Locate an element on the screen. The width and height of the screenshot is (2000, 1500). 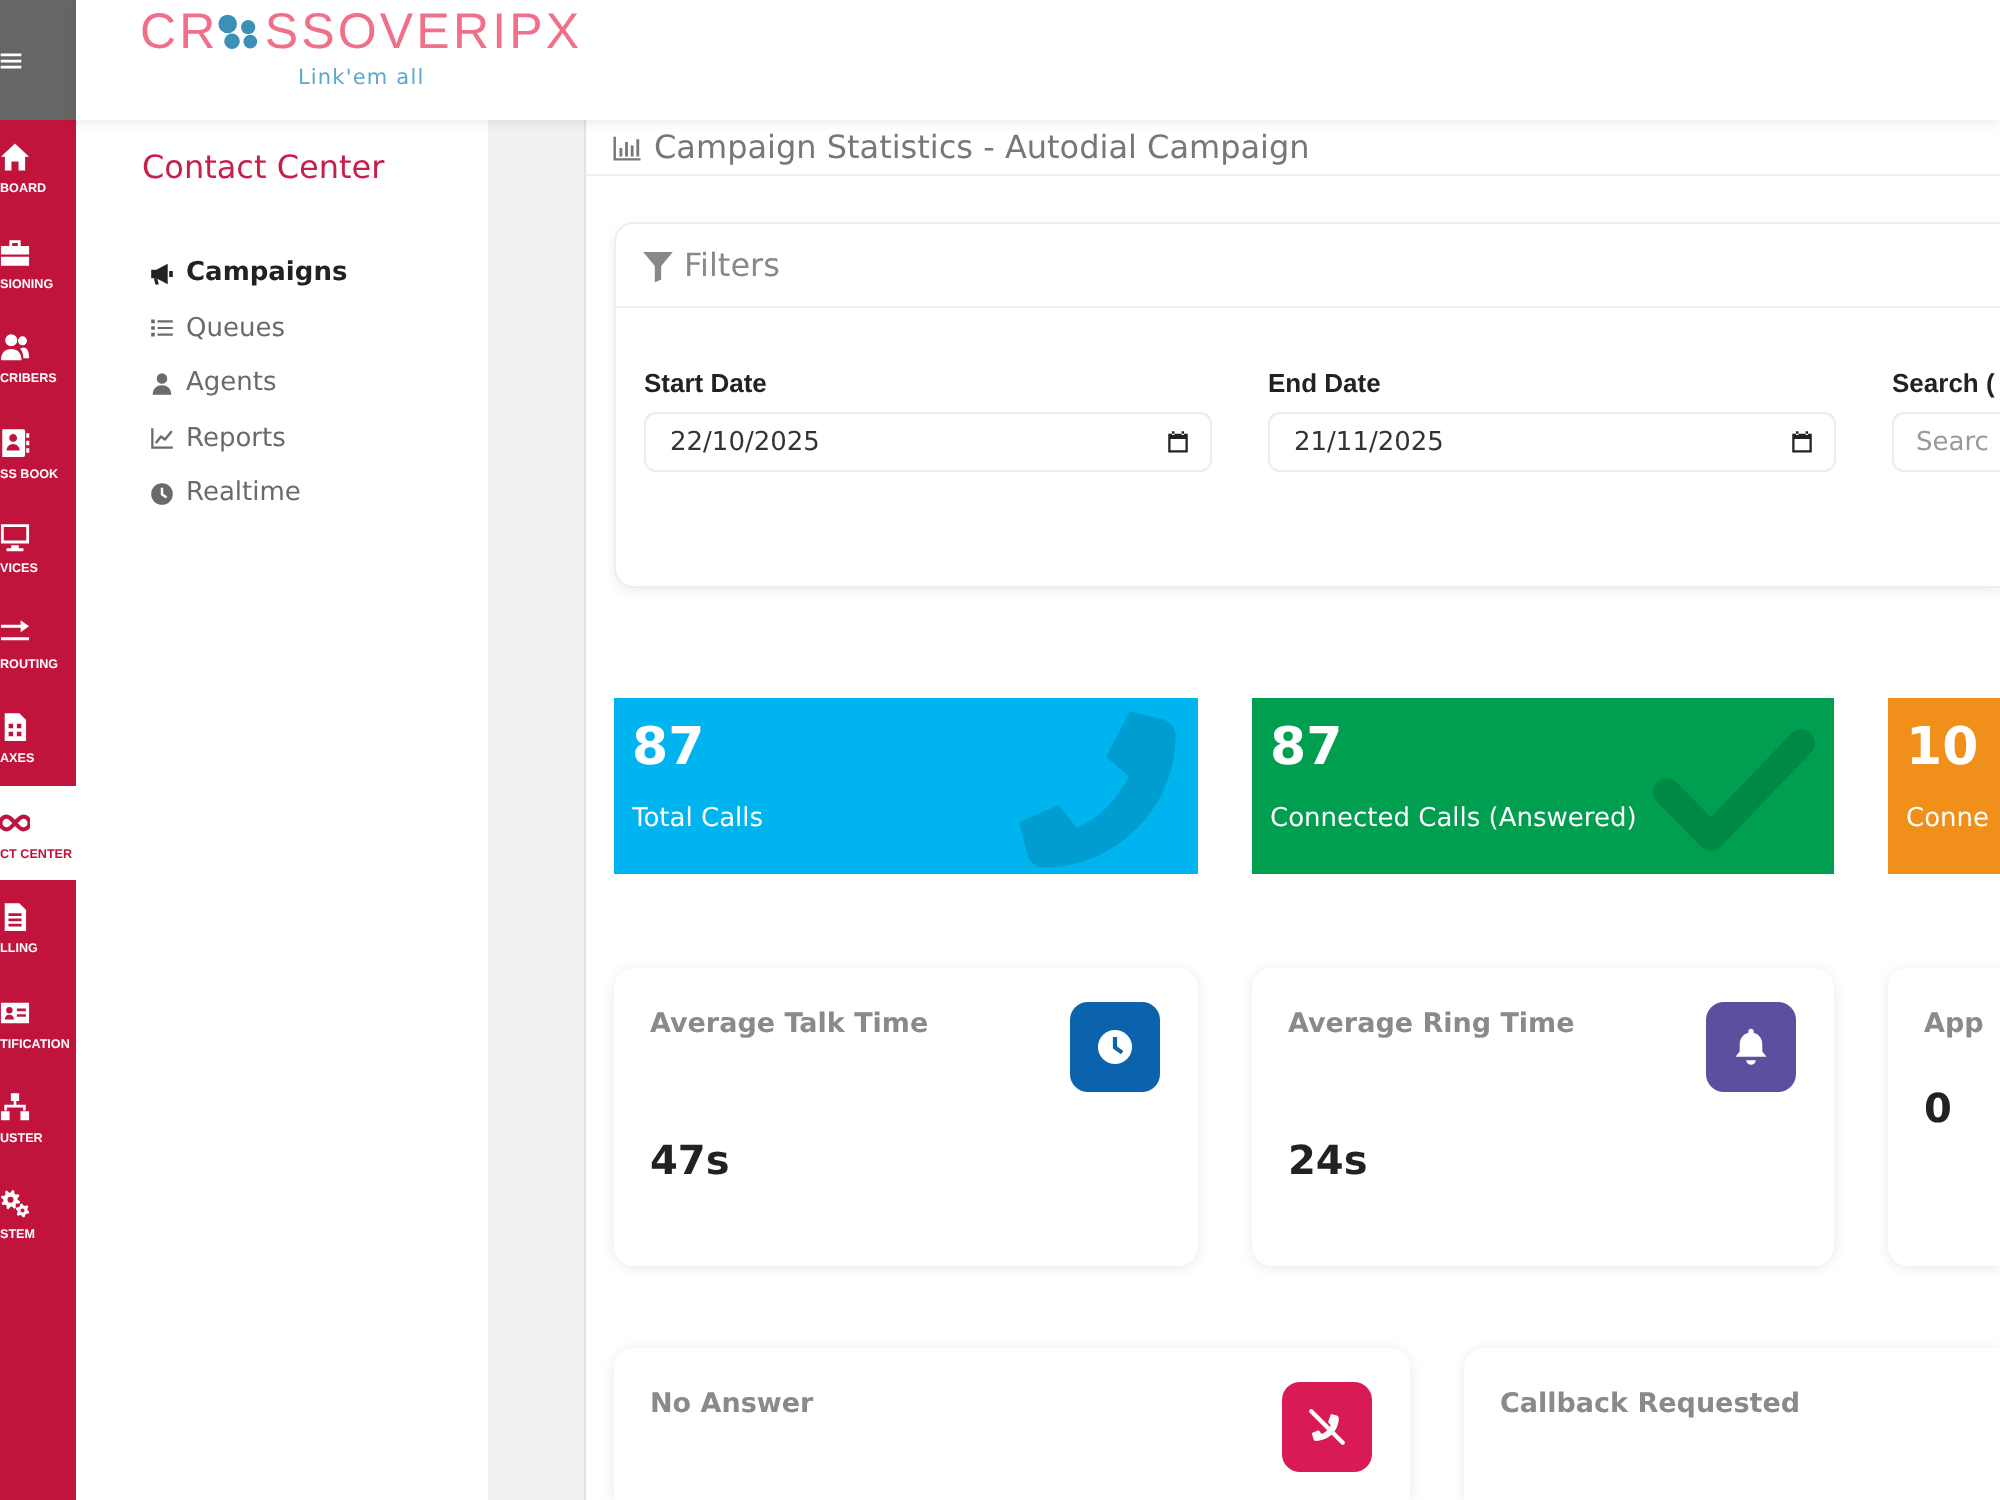
submenu-item: Reports is located at coordinates (218, 438).